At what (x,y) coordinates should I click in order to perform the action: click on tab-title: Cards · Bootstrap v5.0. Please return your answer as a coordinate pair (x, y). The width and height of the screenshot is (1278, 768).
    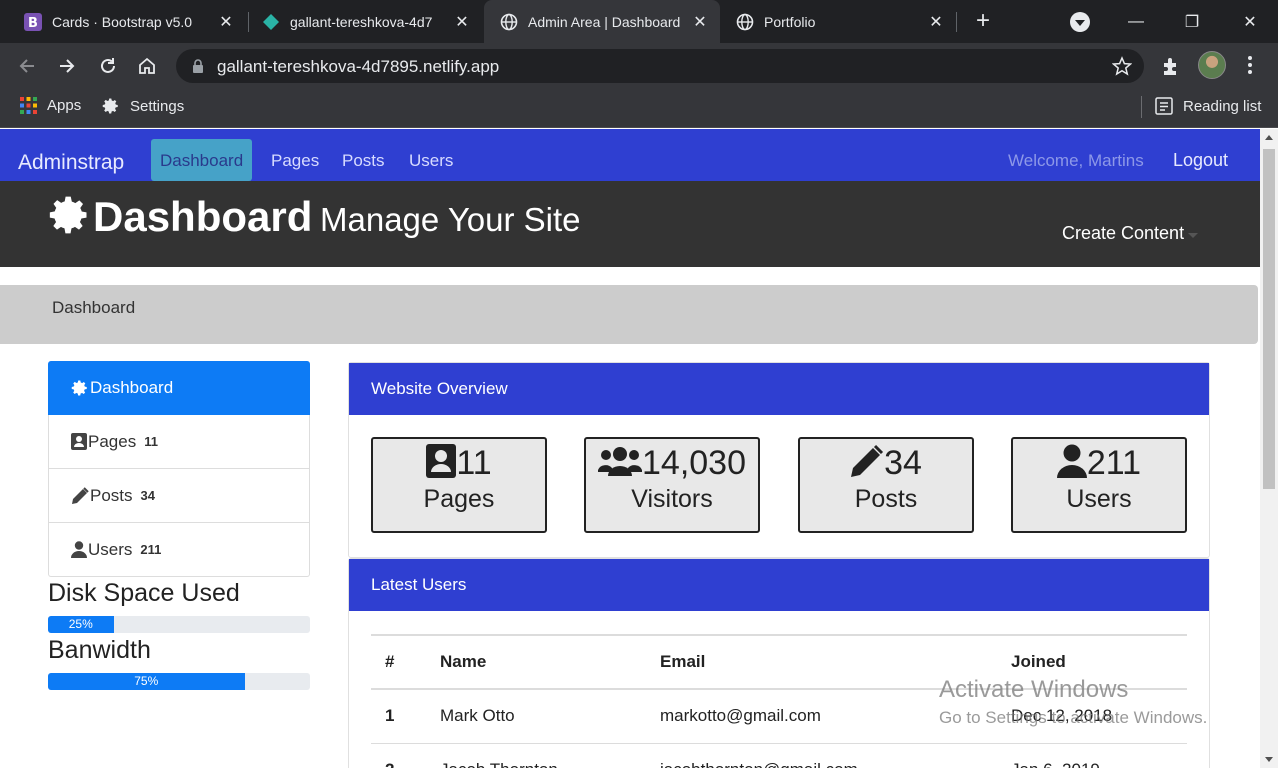
    Looking at the image, I should click on (122, 21).